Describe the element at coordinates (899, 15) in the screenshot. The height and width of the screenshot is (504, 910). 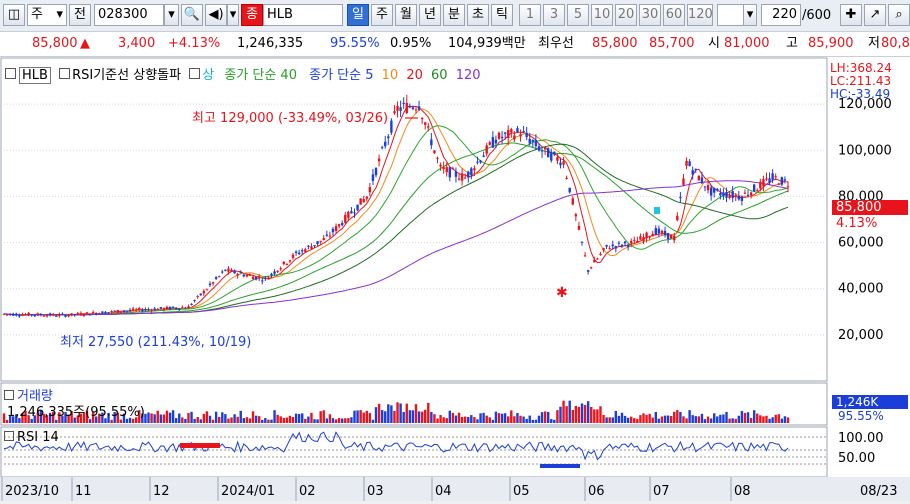
I see `zoom-icon: ⌕` at that location.